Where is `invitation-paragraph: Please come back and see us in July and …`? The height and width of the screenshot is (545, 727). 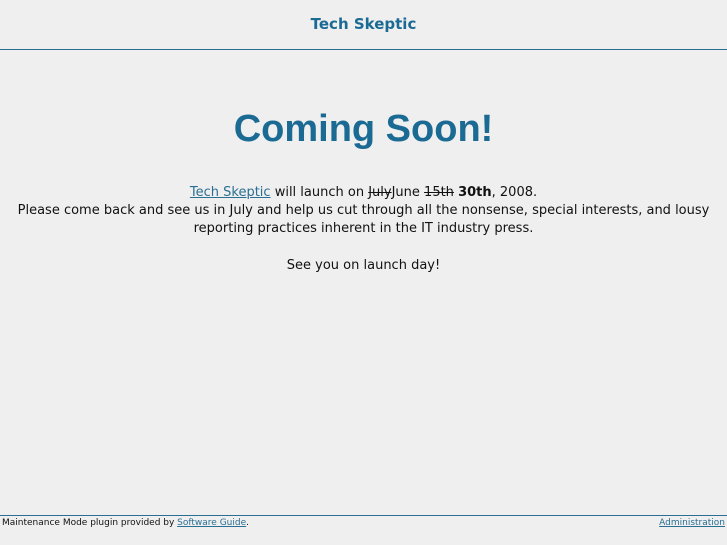 invitation-paragraph: Please come back and see us in July and … is located at coordinates (363, 219).